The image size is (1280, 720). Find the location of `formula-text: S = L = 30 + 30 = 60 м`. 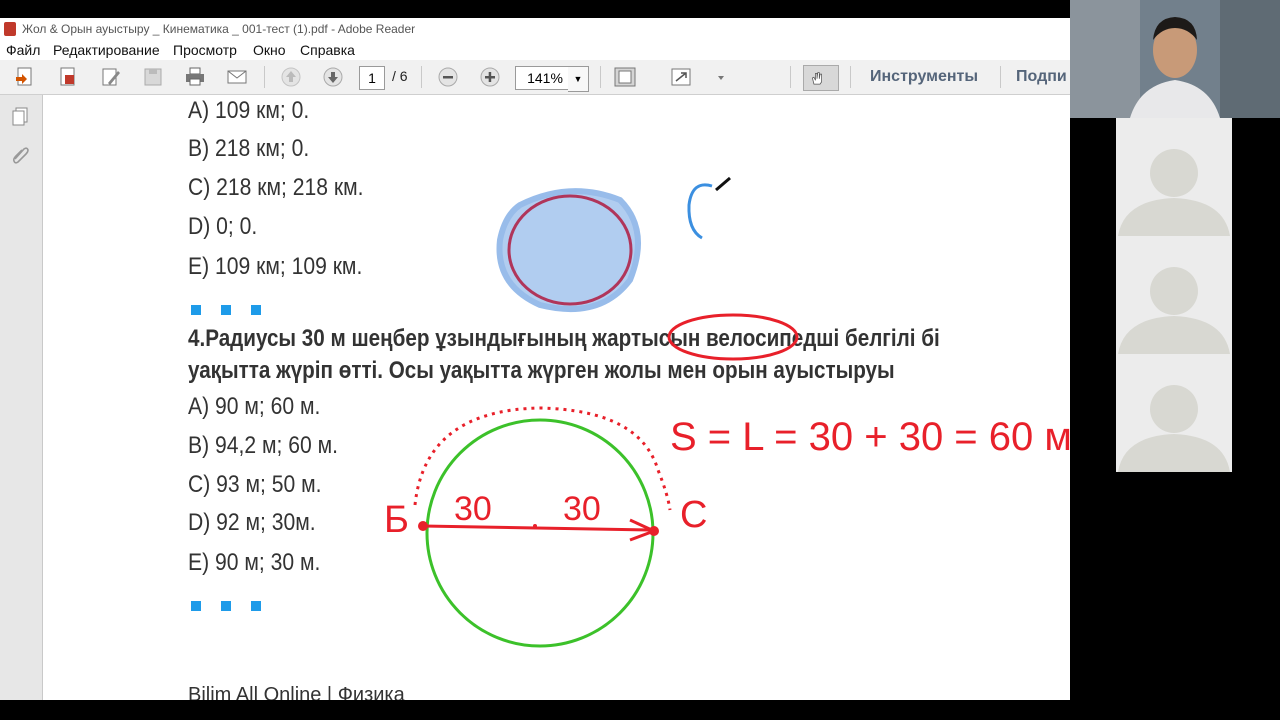

formula-text: S = L = 30 + 30 = 60 м is located at coordinates (871, 437).